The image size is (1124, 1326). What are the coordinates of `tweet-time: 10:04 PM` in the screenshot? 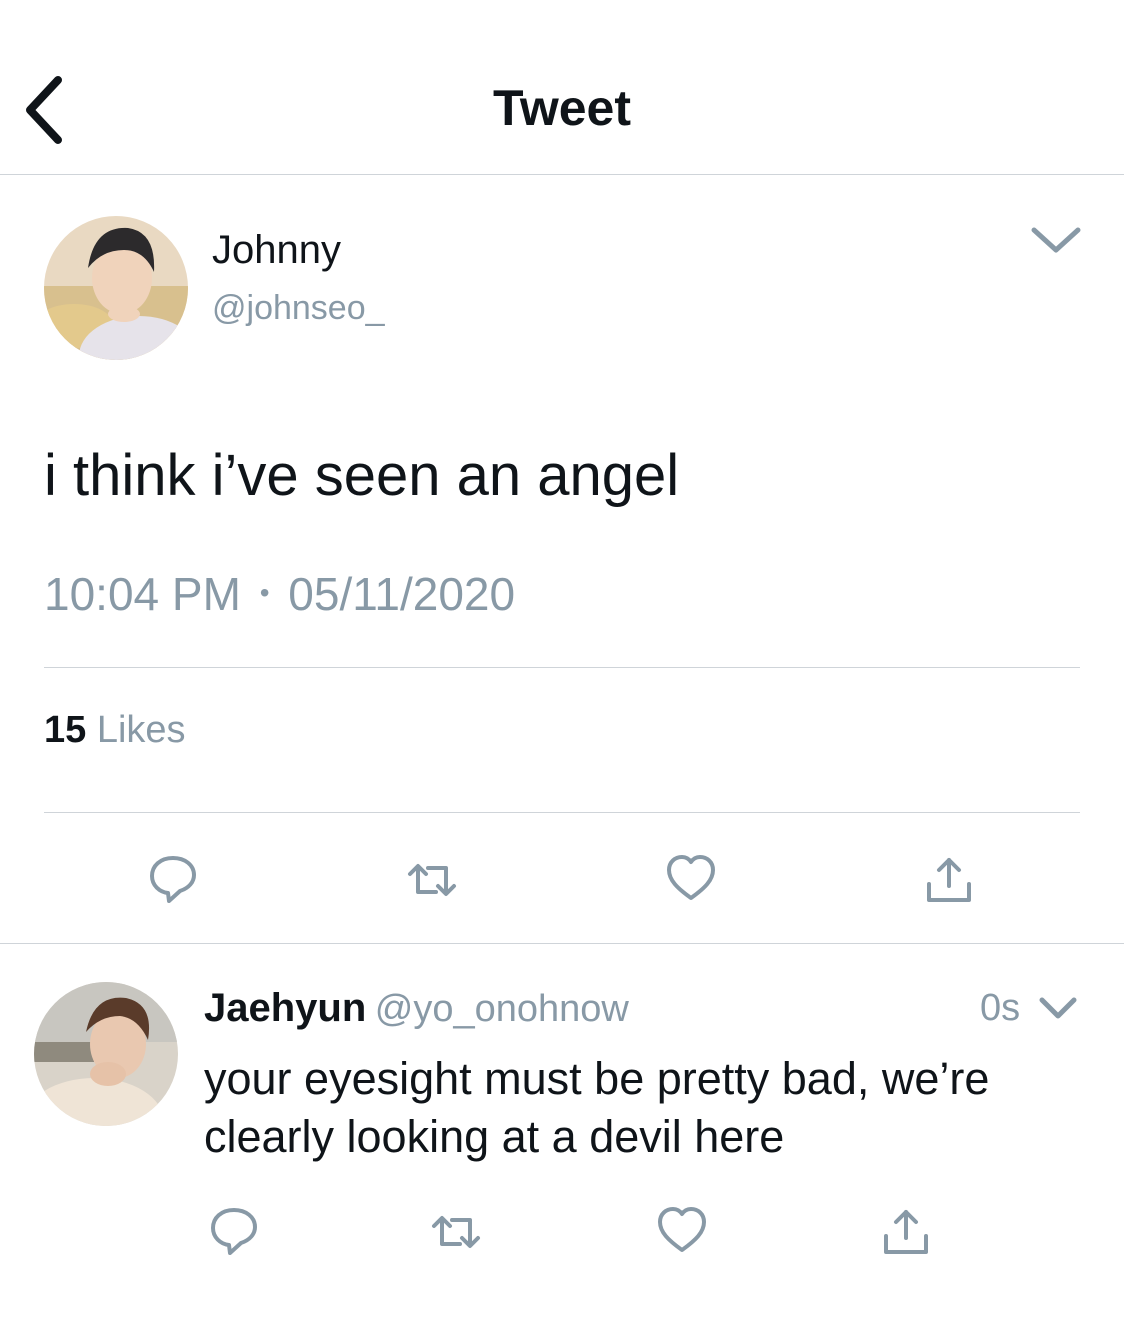 It's located at (142, 594).